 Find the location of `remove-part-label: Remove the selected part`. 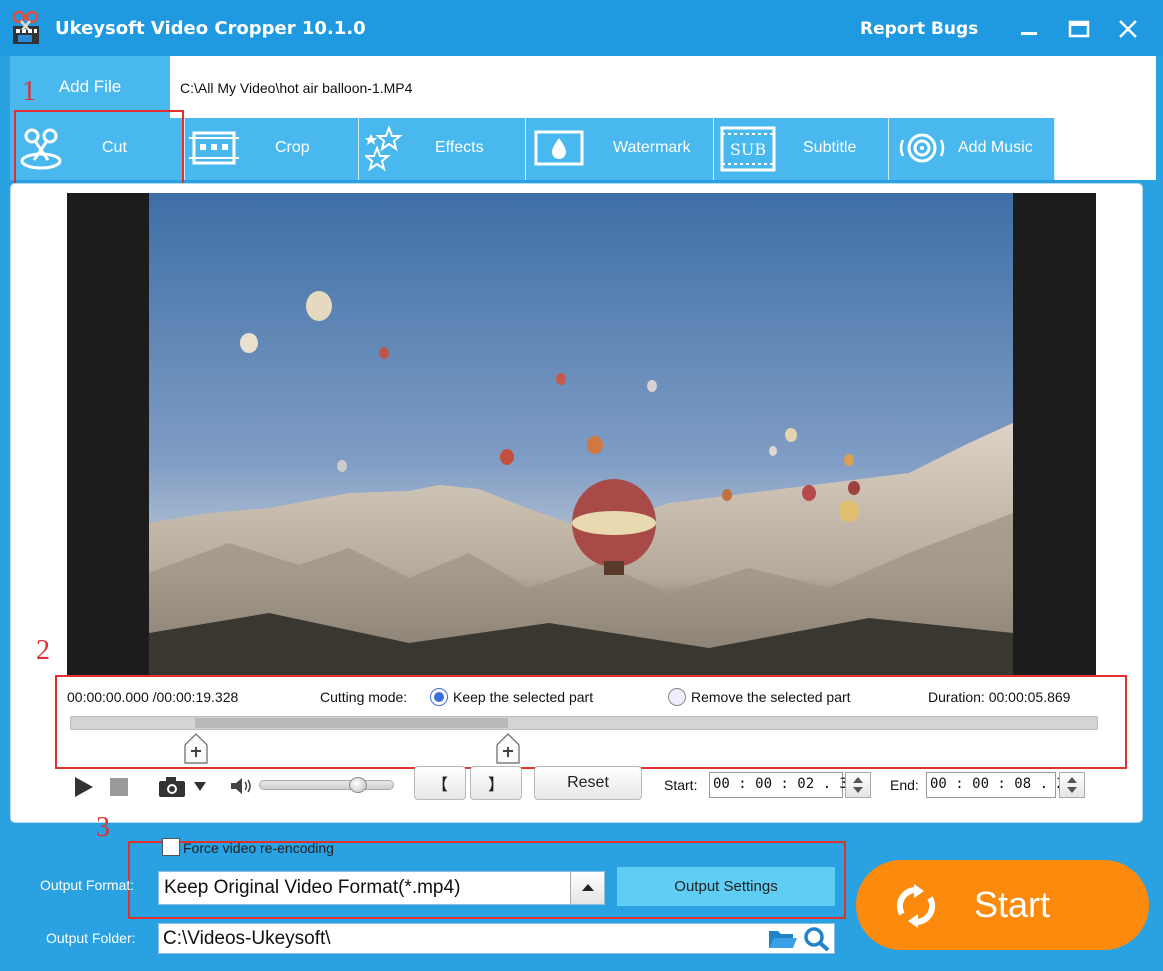

remove-part-label: Remove the selected part is located at coordinates (771, 697).